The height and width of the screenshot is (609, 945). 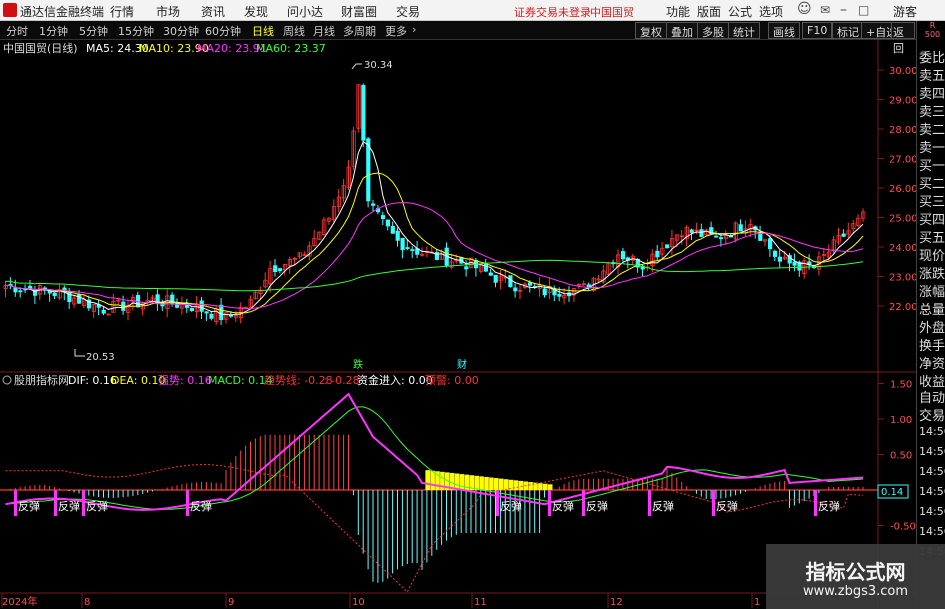 I want to click on menu-faxian: 发现, so click(x=256, y=11).